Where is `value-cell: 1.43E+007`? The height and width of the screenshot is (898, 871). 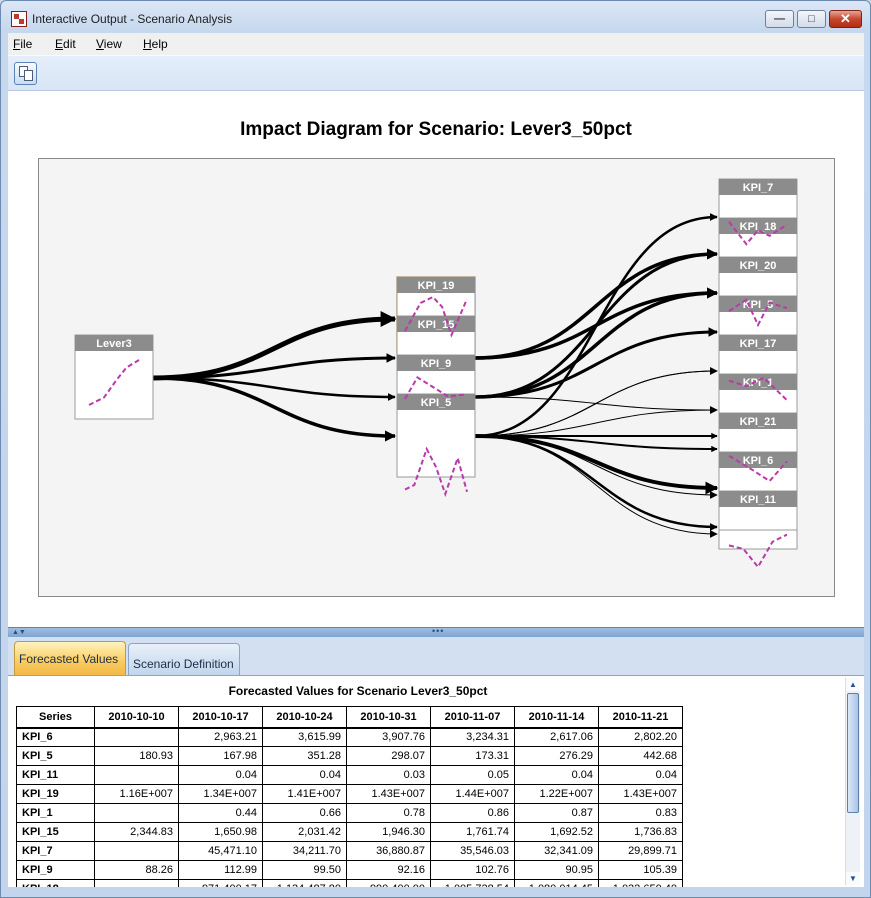
value-cell: 1.43E+007 is located at coordinates (640, 794).